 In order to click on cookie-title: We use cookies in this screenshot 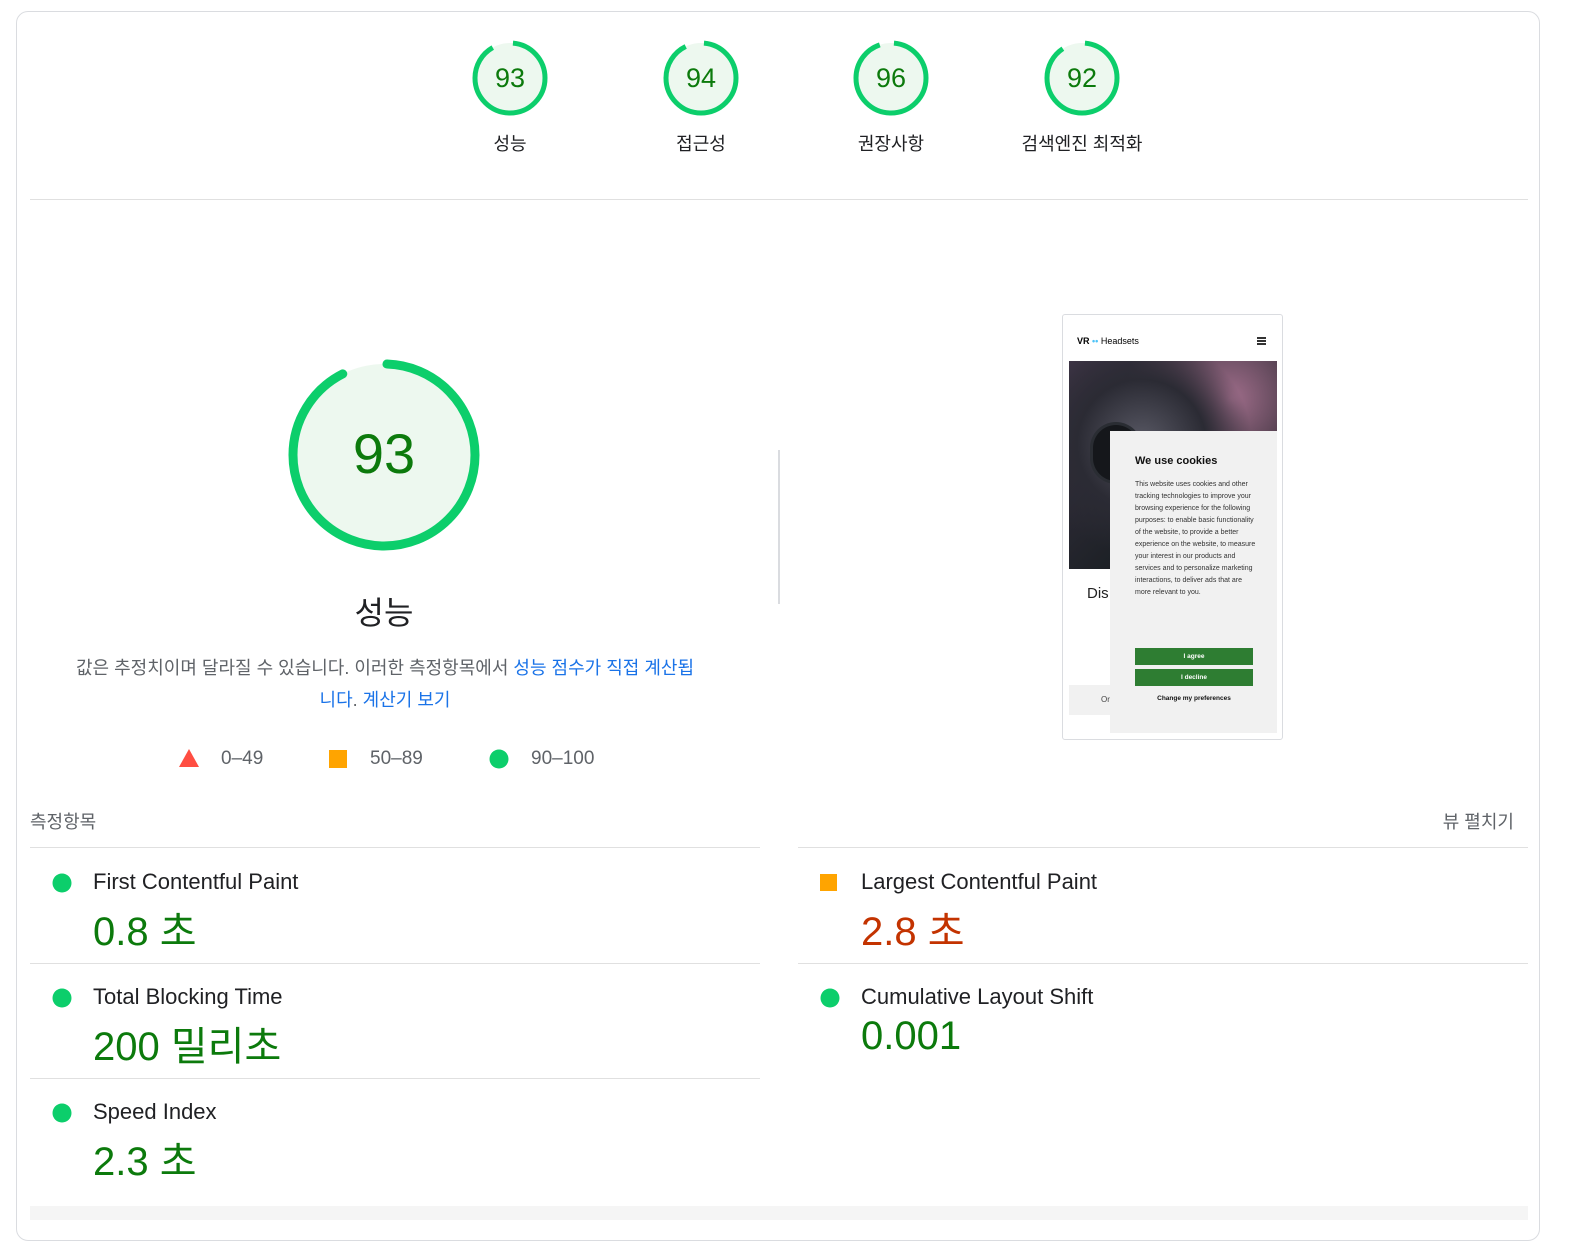, I will do `click(1176, 461)`.